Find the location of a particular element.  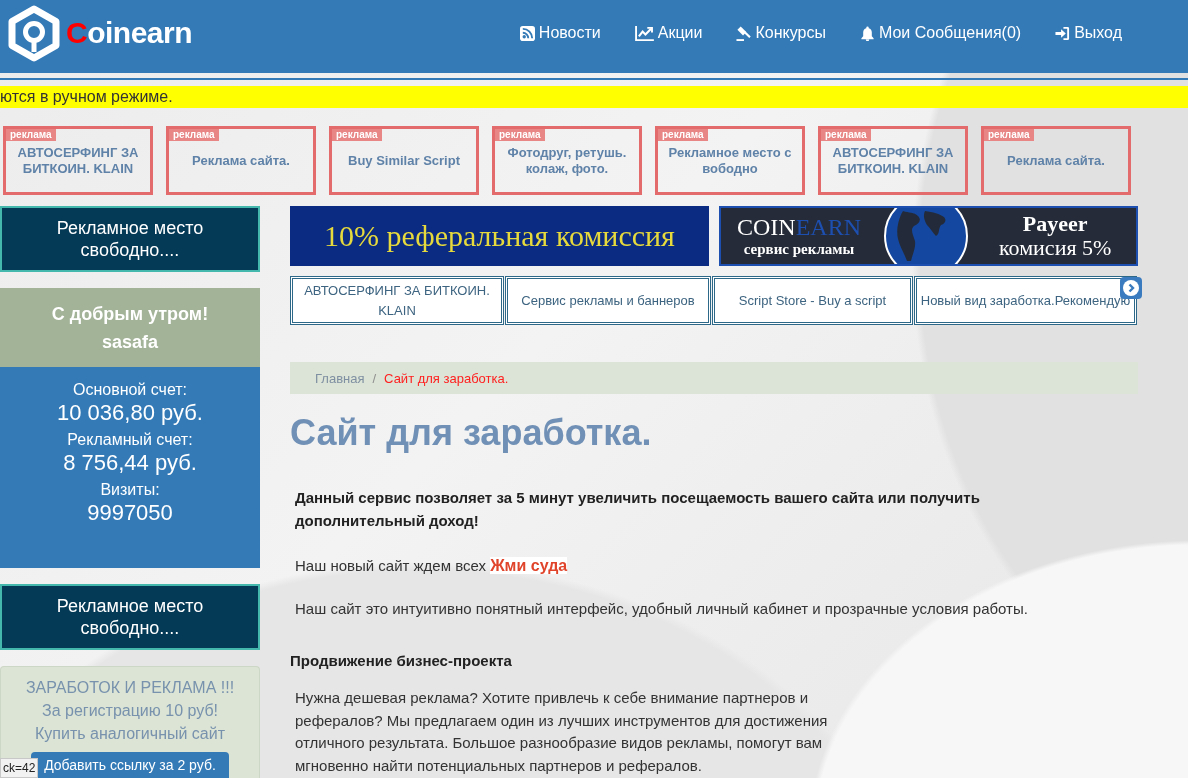

section-heading: Продвижение бизнес-проекта is located at coordinates (401, 661).